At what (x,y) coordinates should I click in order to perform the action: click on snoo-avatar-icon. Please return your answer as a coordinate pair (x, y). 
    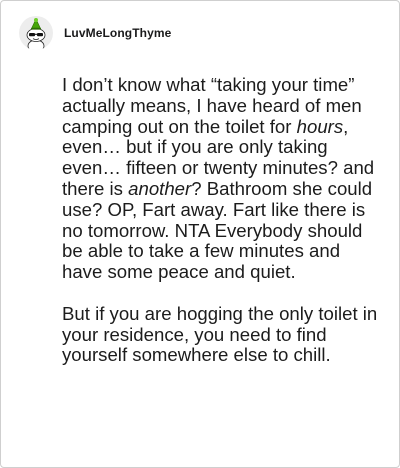
    Looking at the image, I should click on (36, 34).